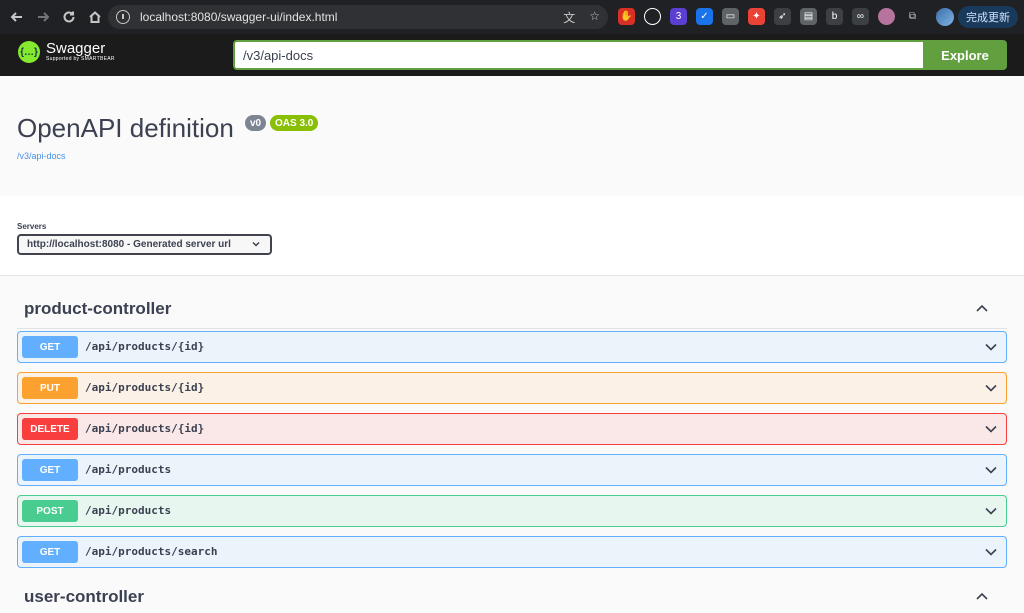 The image size is (1024, 613). Describe the element at coordinates (80, 59) in the screenshot. I see `logo-sub: Supported by SMARTBEAR` at that location.